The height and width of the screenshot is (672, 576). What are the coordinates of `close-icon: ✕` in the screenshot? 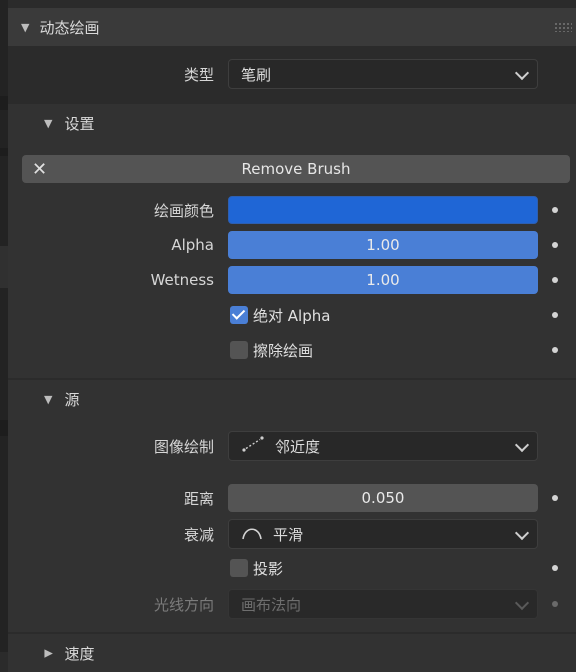 It's located at (40, 169).